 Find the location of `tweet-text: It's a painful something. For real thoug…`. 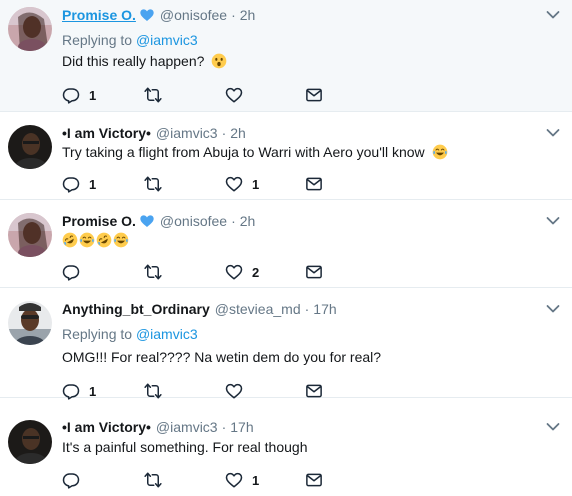

tweet-text: It's a painful something. For real thoug… is located at coordinates (184, 447).